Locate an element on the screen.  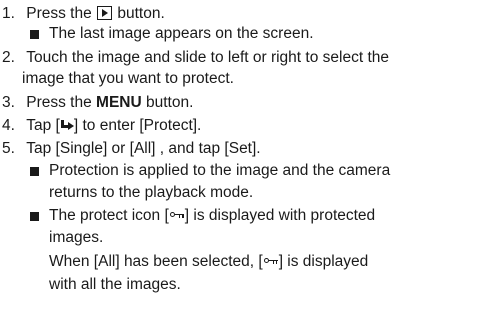
note-text-pre: The protect icon [ is located at coordinates (109, 215).